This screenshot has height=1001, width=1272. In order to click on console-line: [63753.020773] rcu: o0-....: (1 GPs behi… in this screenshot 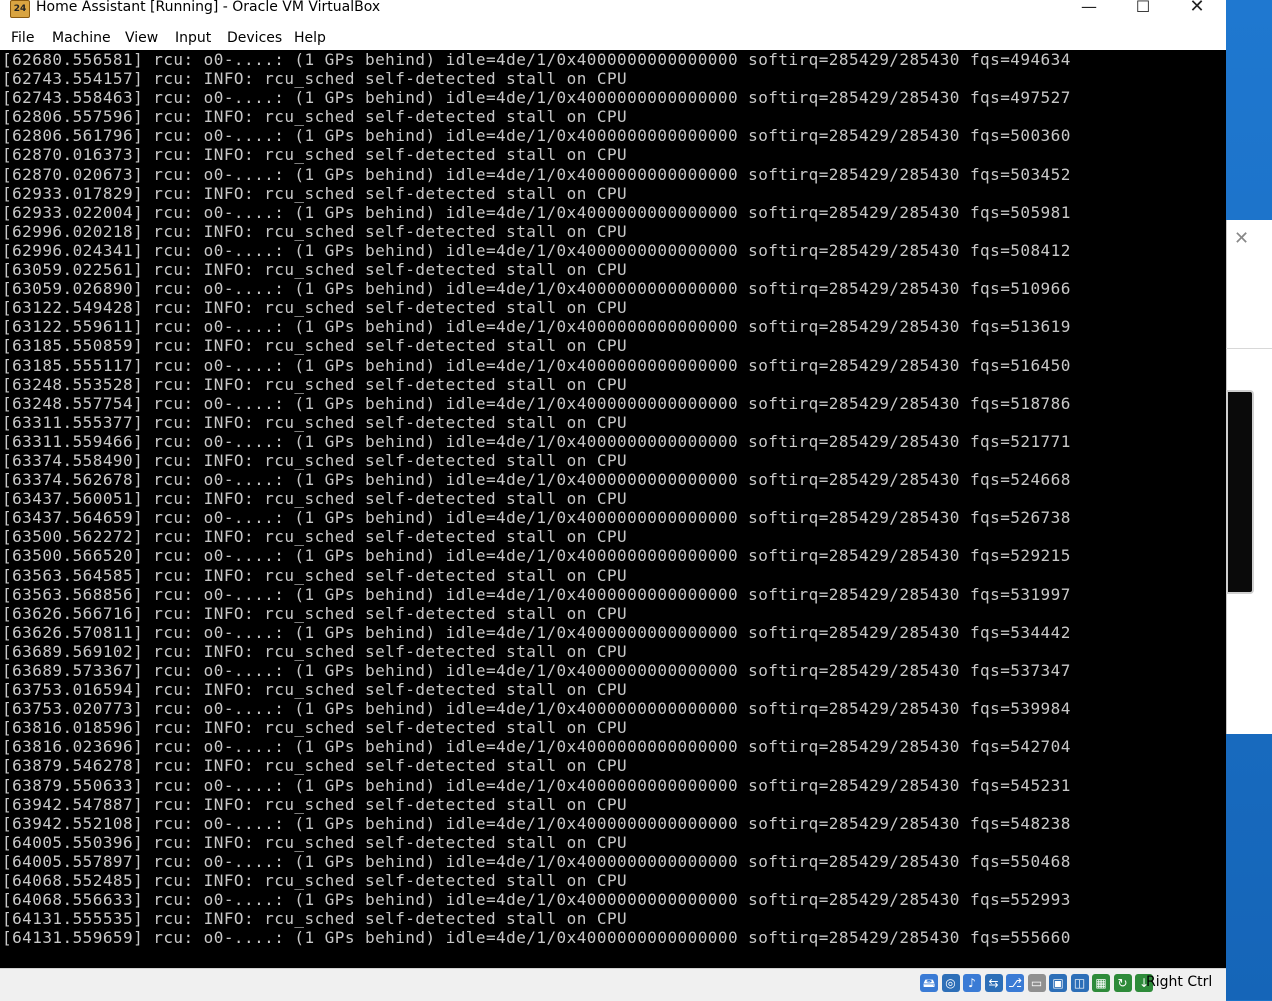, I will do `click(536, 709)`.